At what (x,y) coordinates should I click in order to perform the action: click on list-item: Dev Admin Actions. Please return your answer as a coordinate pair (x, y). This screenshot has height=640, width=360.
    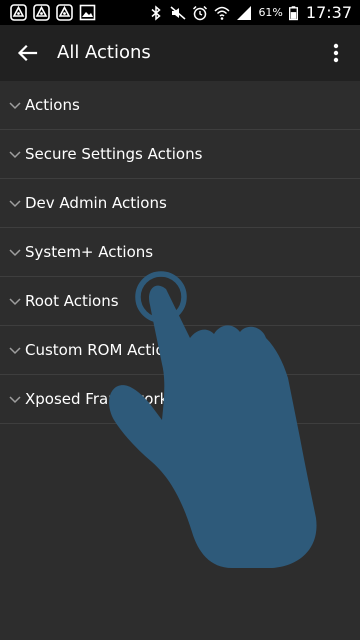
    Looking at the image, I should click on (180, 203).